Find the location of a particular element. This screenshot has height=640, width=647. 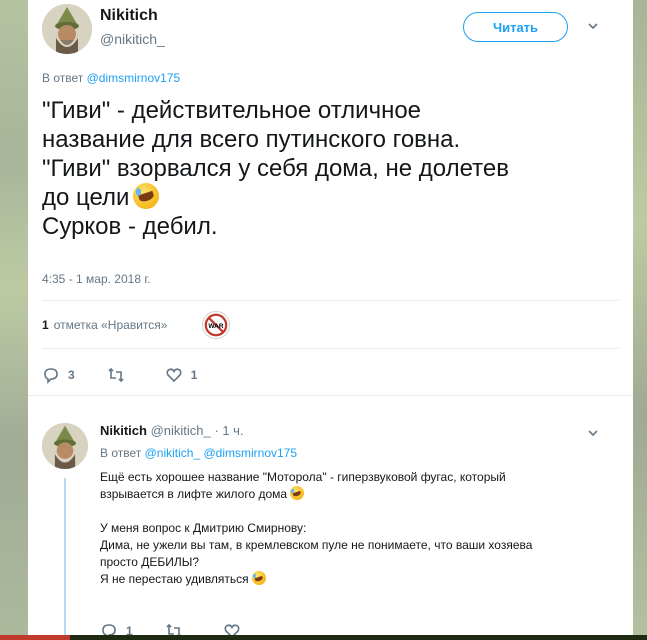

reply-count: 3 is located at coordinates (71, 375).